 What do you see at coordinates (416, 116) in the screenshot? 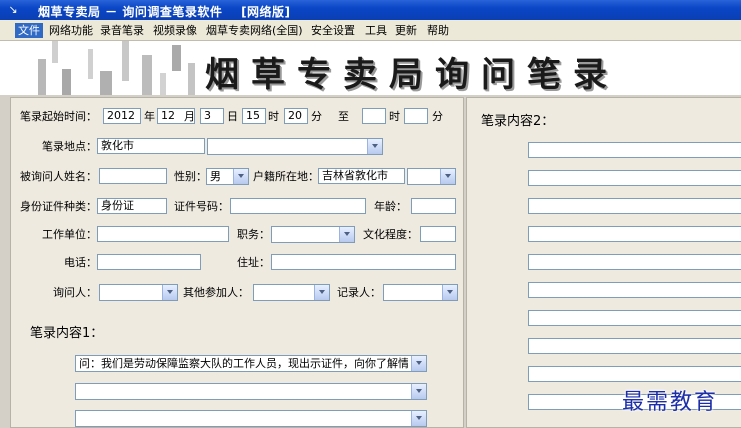
I see `end-minute-input` at bounding box center [416, 116].